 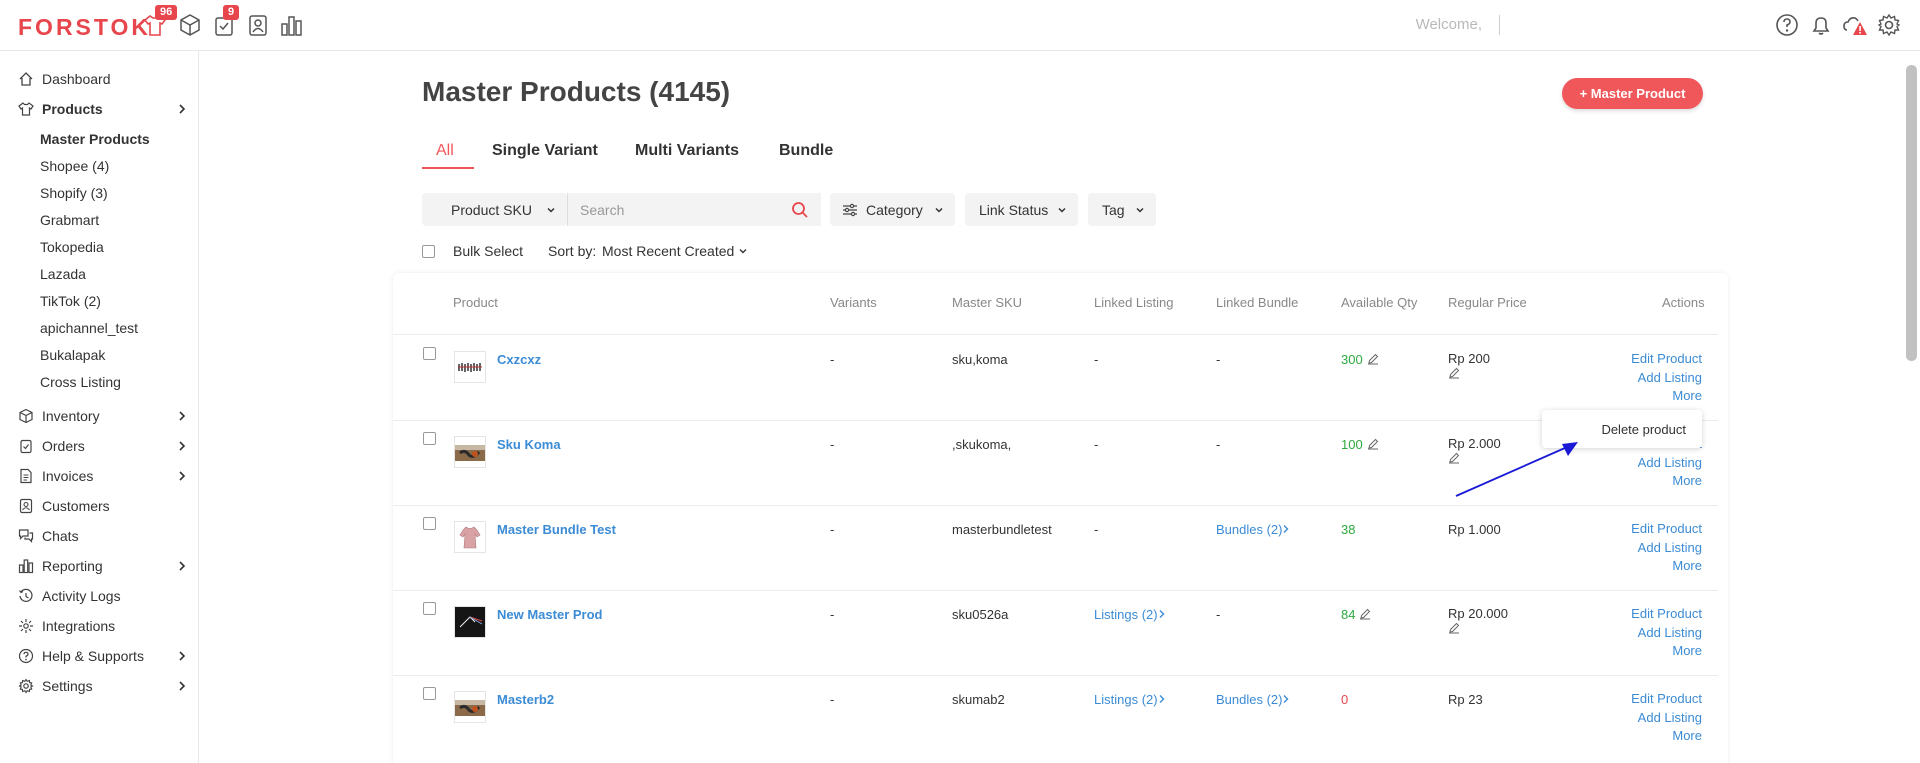 I want to click on sidebar-sub-lazada: Lazada, so click(x=63, y=276).